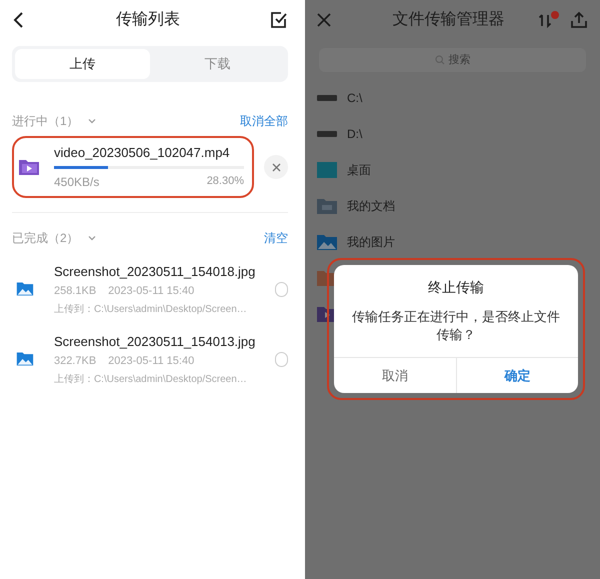  Describe the element at coordinates (448, 20) in the screenshot. I see `page-title: 文件传输管理器` at that location.